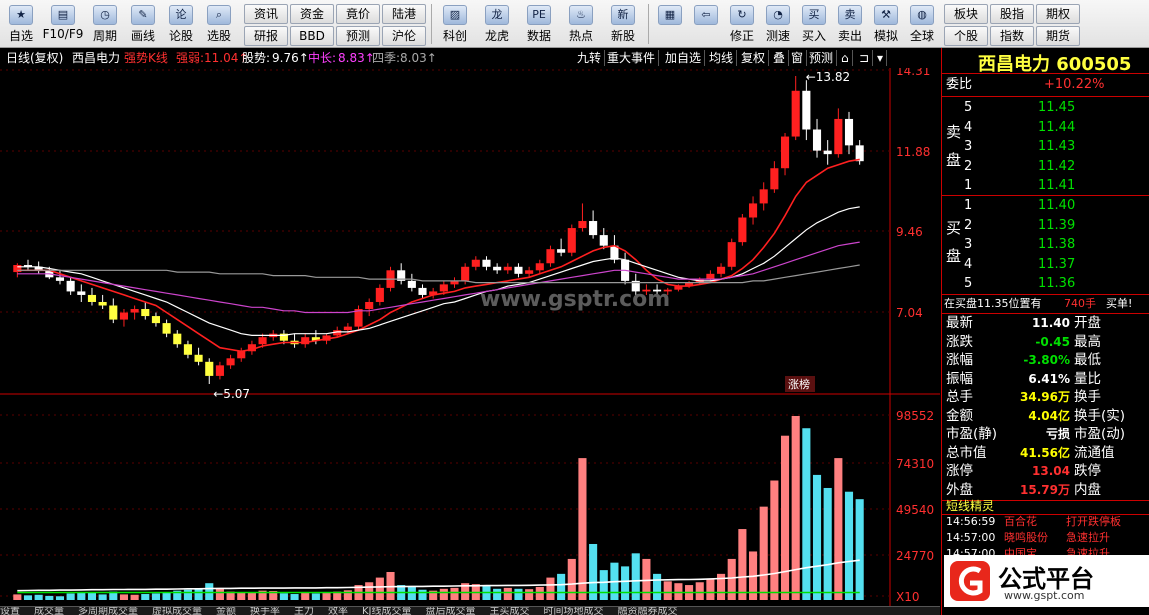 This screenshot has height=615, width=1149. I want to click on quick-button-1-0: 研报, so click(266, 36).